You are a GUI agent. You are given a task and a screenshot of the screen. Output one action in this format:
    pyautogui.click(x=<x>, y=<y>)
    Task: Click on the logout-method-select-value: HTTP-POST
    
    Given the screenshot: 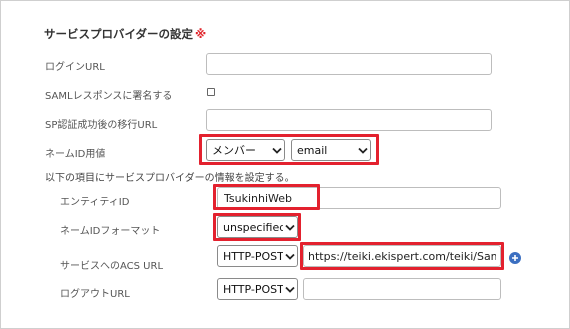 What is the action you would take?
    pyautogui.click(x=253, y=289)
    